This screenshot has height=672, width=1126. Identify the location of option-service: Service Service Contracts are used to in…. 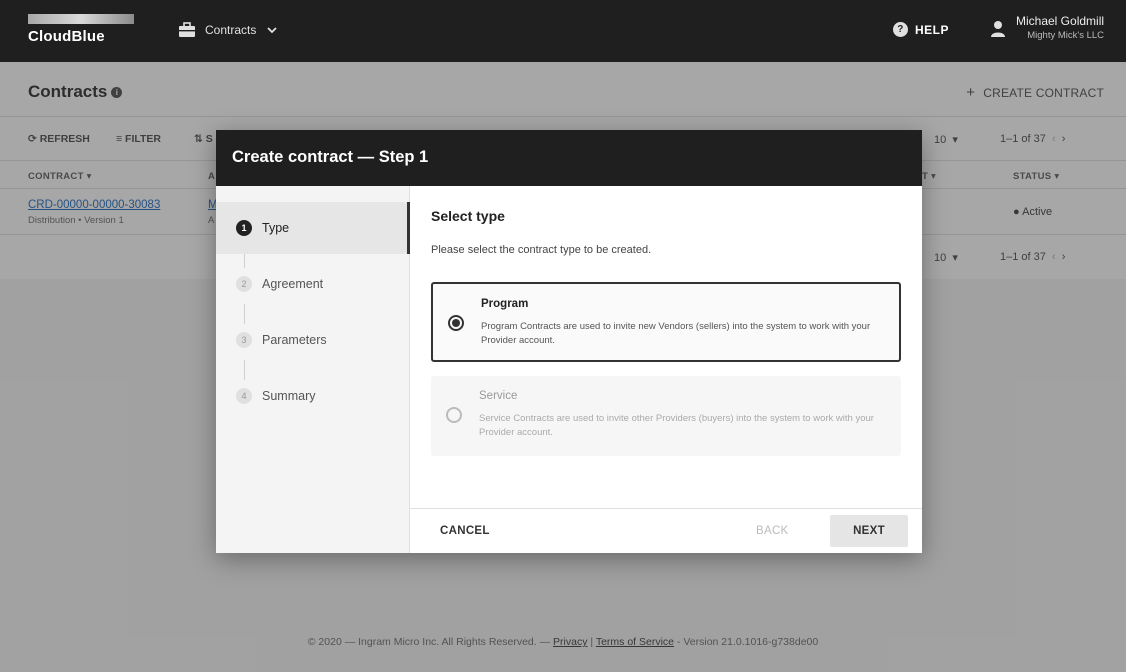
(666, 416).